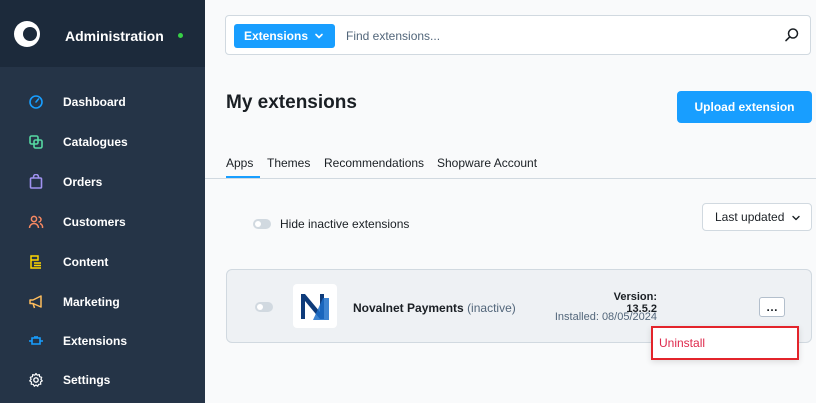  Describe the element at coordinates (262, 224) in the screenshot. I see `hide-inactive-toggle` at that location.